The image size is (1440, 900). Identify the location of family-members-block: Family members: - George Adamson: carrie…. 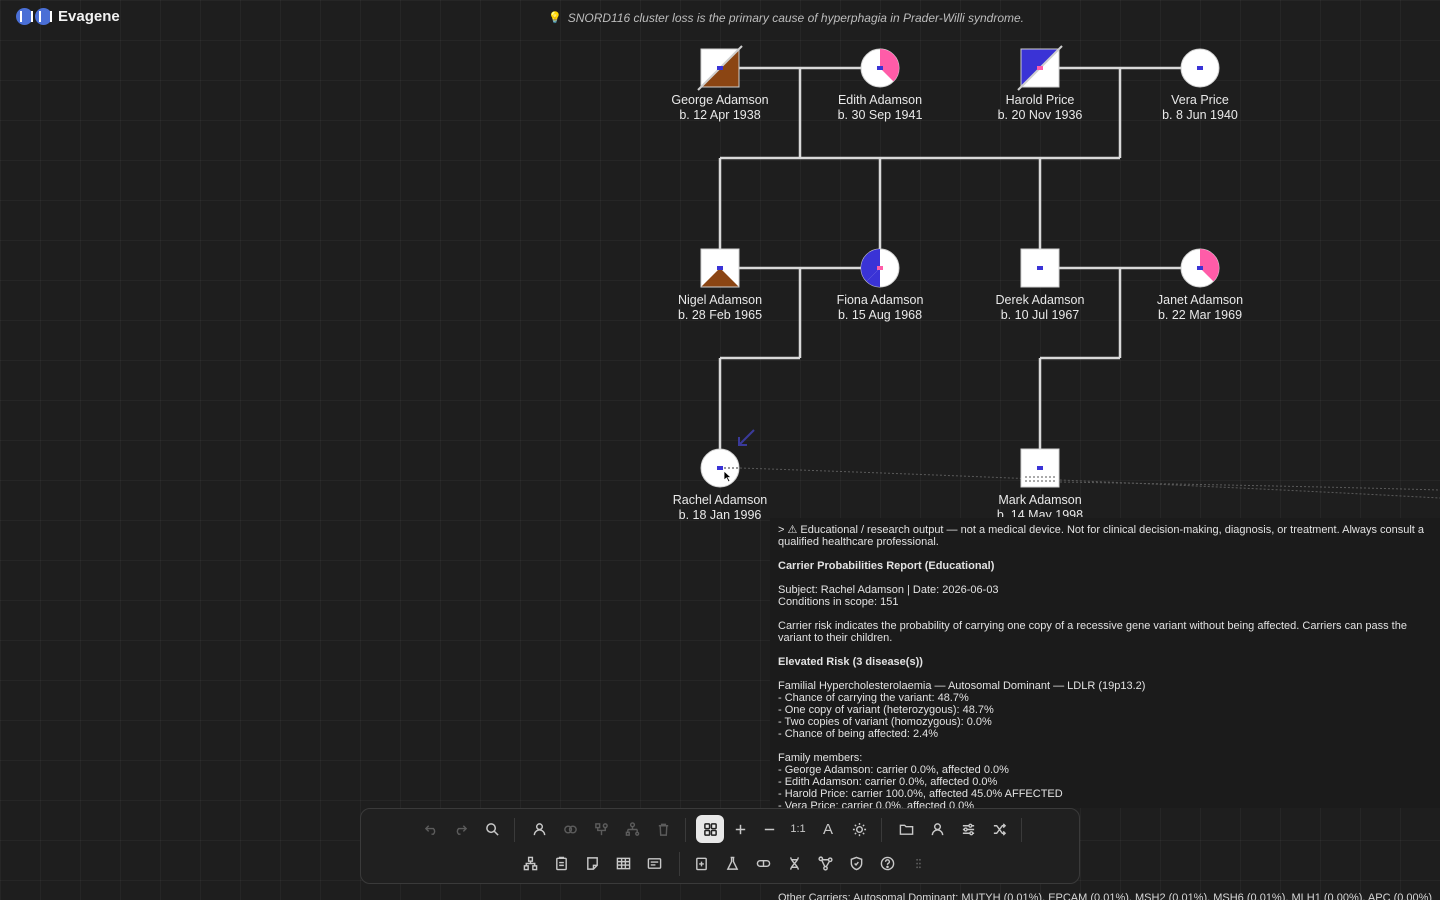
(1105, 780).